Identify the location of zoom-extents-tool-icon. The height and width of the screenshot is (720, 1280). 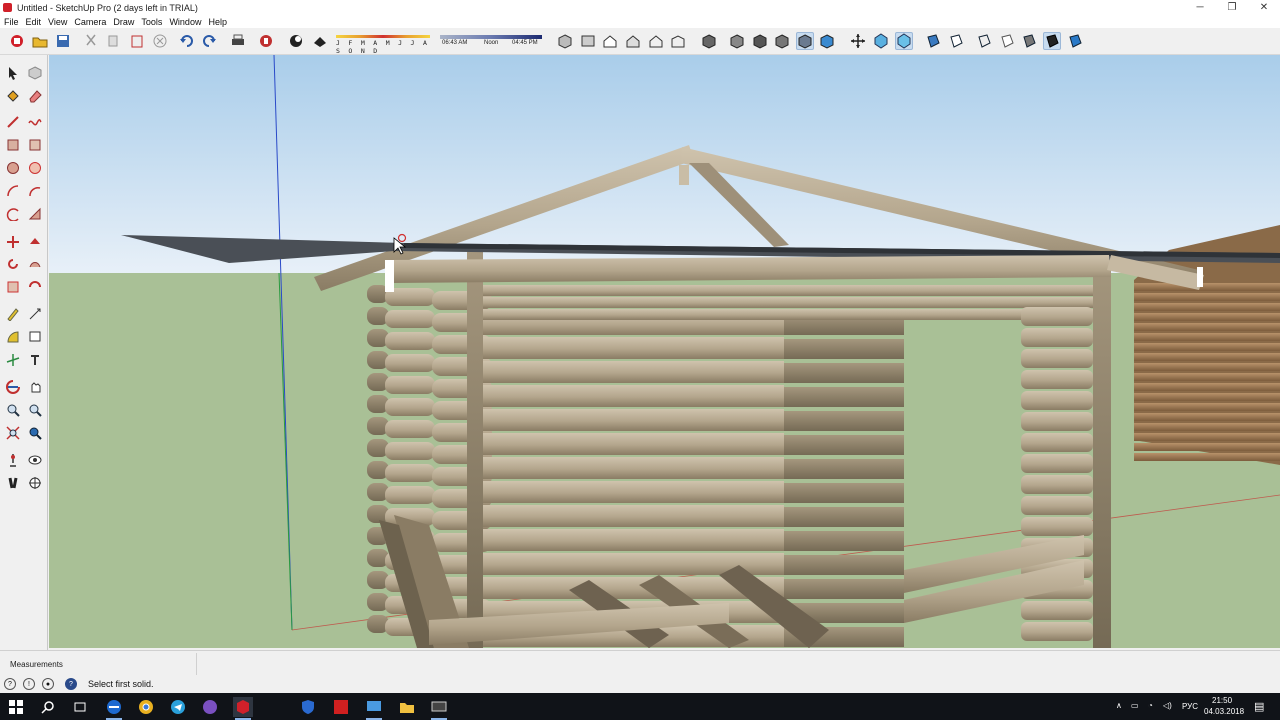
(13, 433).